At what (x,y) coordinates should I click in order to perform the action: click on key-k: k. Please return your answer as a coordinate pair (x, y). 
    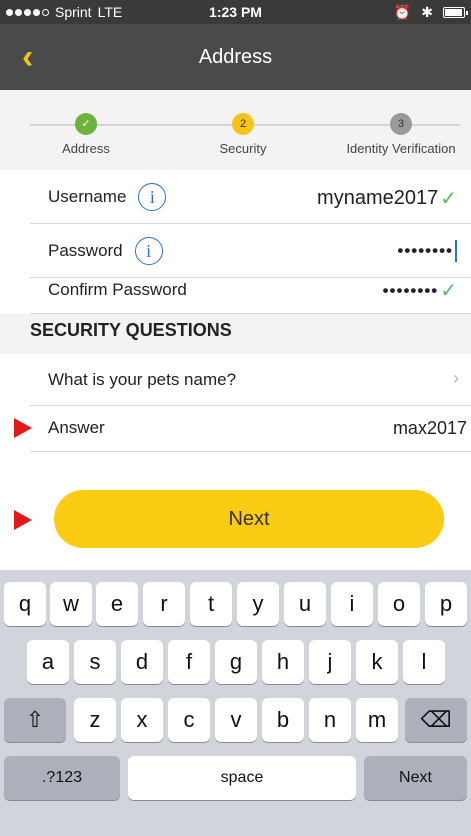
    Looking at the image, I should click on (377, 662).